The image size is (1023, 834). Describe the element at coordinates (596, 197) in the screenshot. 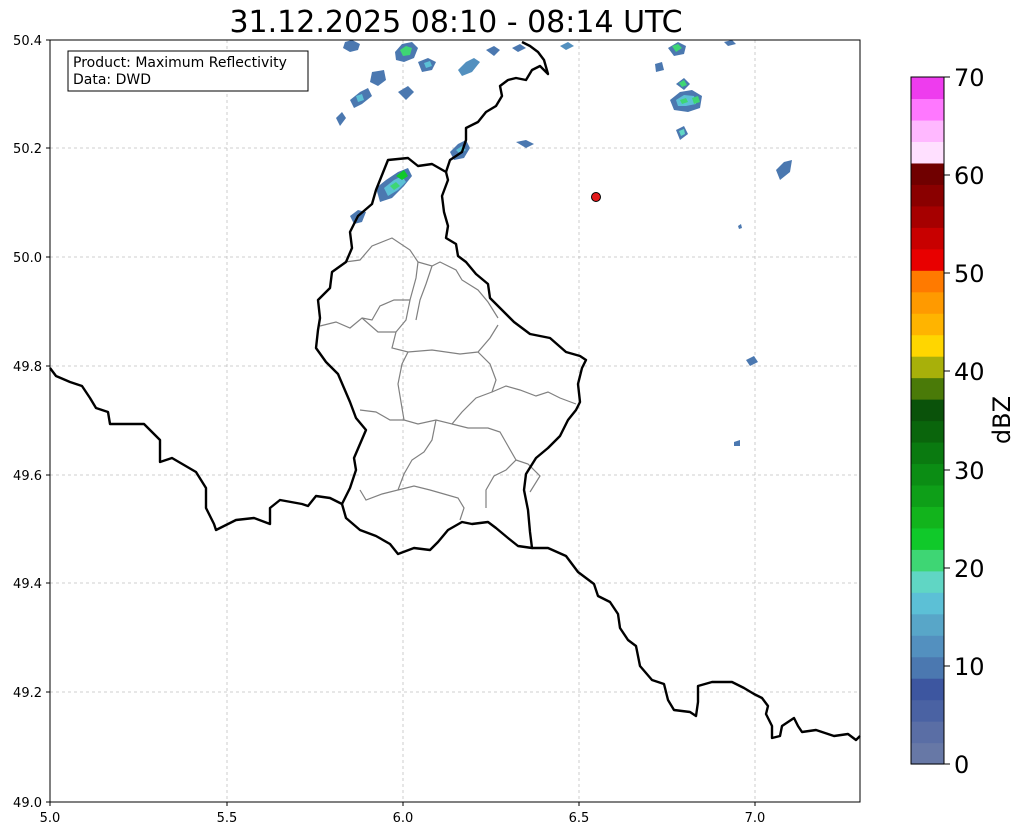

I see `location-marker` at that location.